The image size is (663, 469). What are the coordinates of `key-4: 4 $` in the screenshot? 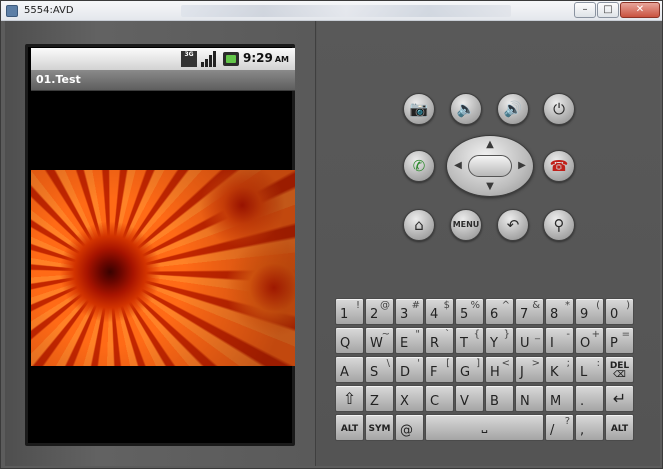 It's located at (439, 311).